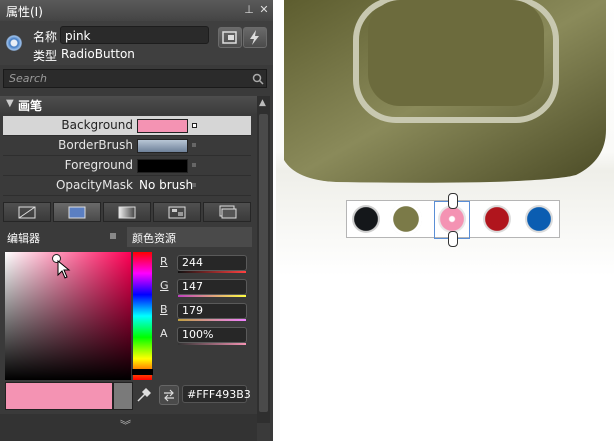 The image size is (614, 441). Describe the element at coordinates (97, 125) in the screenshot. I see `property-label: Background` at that location.